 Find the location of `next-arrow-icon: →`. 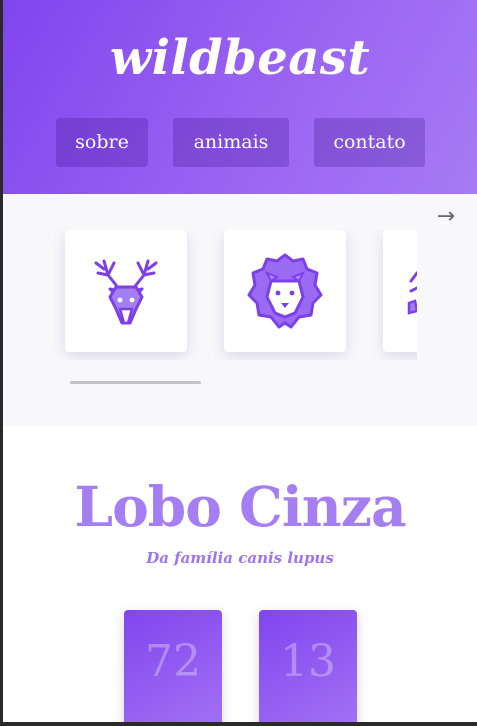

next-arrow-icon: → is located at coordinates (446, 216).